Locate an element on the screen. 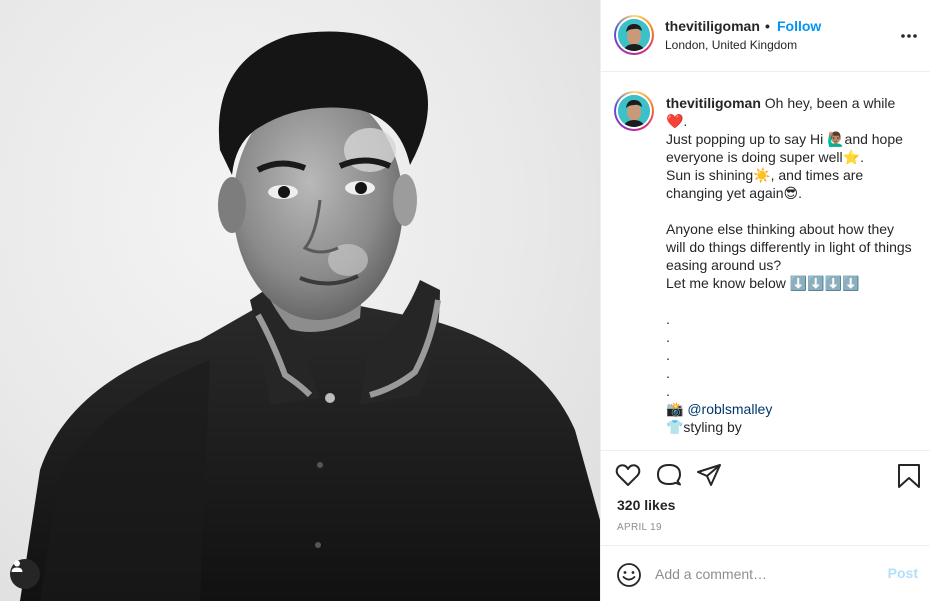 Image resolution: width=930 pixels, height=601 pixels. post-author-username: thevitiligoman is located at coordinates (712, 26).